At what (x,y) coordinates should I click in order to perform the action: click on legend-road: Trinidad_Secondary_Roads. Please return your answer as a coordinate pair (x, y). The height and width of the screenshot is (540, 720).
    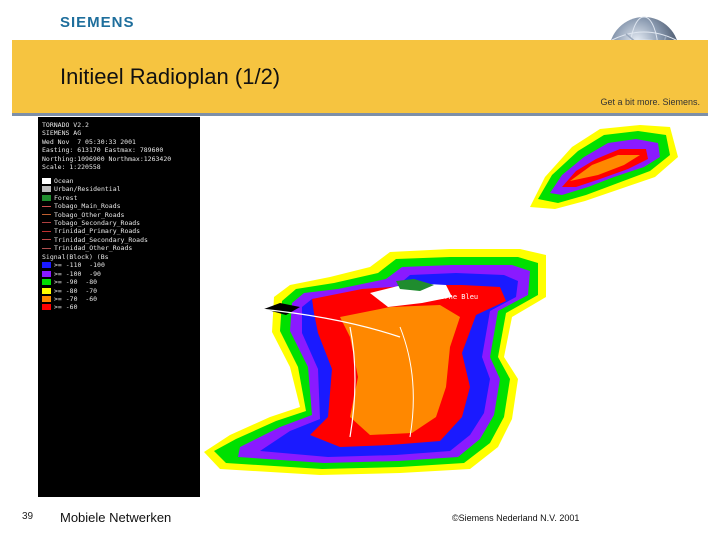
    Looking at the image, I should click on (95, 240).